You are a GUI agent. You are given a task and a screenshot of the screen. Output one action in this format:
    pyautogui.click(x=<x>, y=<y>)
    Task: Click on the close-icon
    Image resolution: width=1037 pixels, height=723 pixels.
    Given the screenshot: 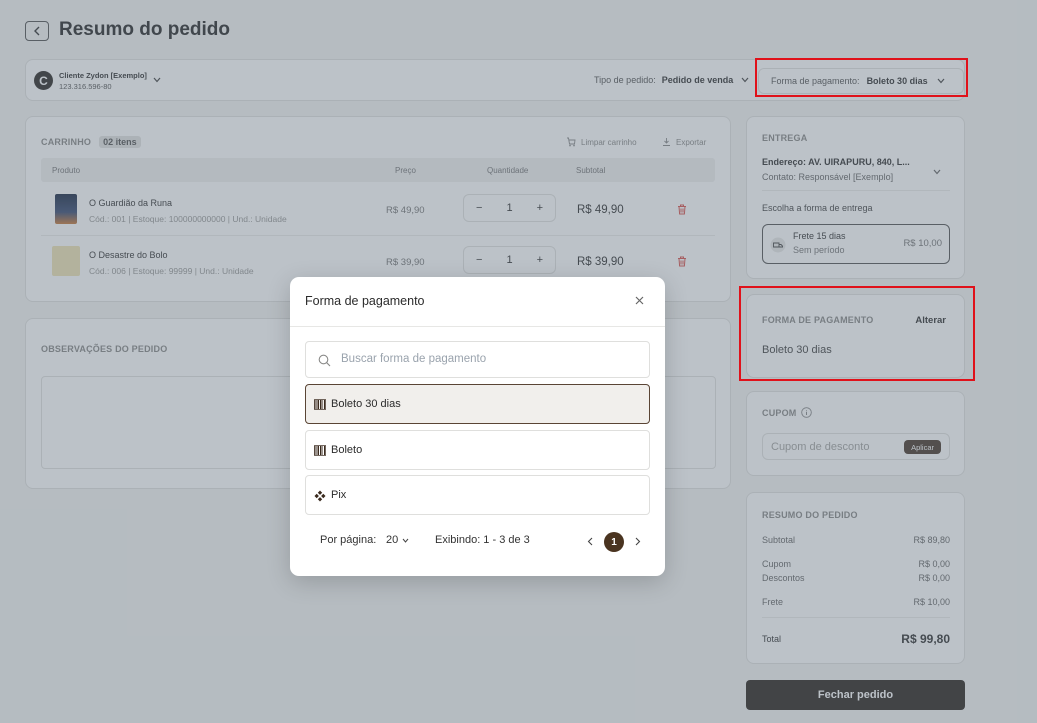 What is the action you would take?
    pyautogui.click(x=639, y=300)
    